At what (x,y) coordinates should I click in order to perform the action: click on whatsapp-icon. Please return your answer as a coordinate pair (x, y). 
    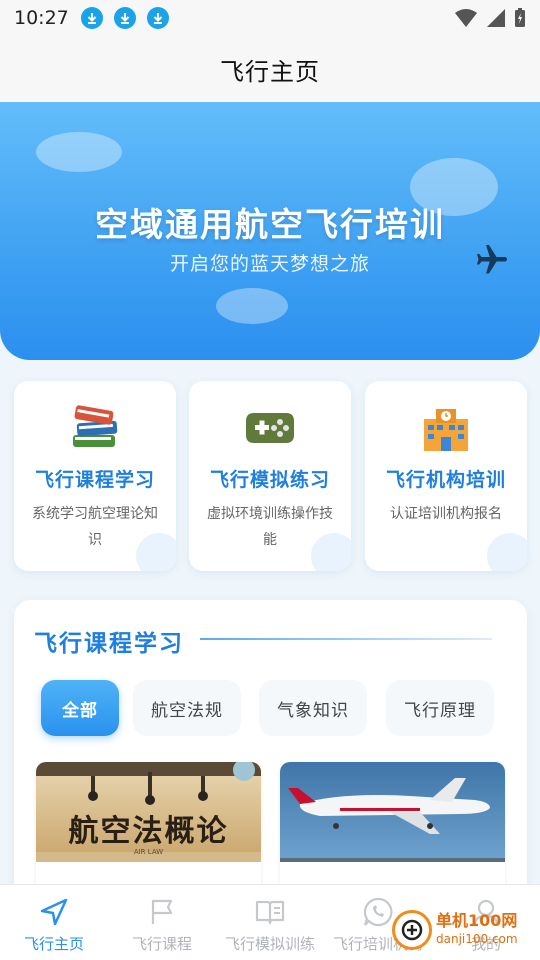
    Looking at the image, I should click on (378, 912).